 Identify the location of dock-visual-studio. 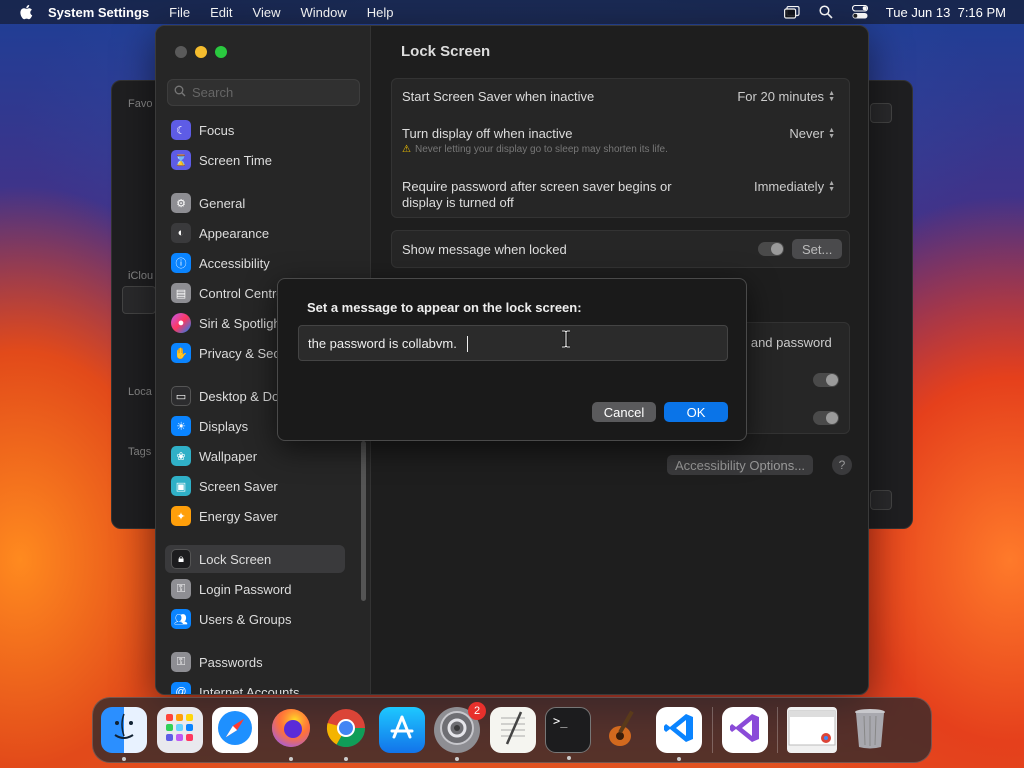
(744, 730).